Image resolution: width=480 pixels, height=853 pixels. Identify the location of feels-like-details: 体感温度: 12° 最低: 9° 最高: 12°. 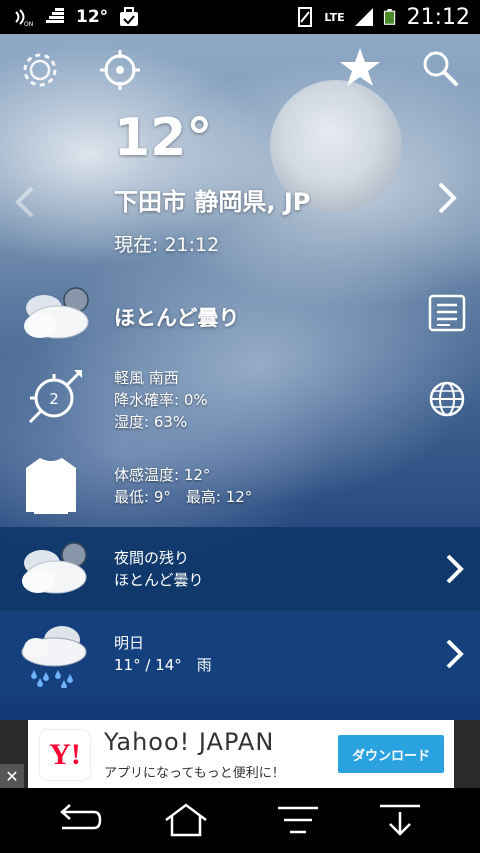
(183, 486).